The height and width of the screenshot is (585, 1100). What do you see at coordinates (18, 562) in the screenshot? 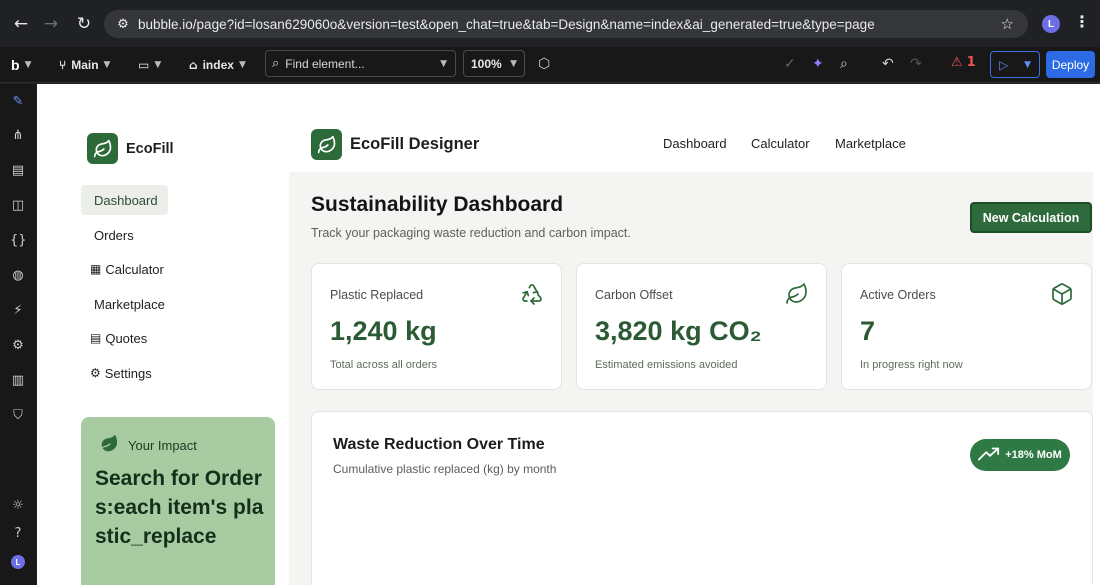
I see `user-avatar: L` at bounding box center [18, 562].